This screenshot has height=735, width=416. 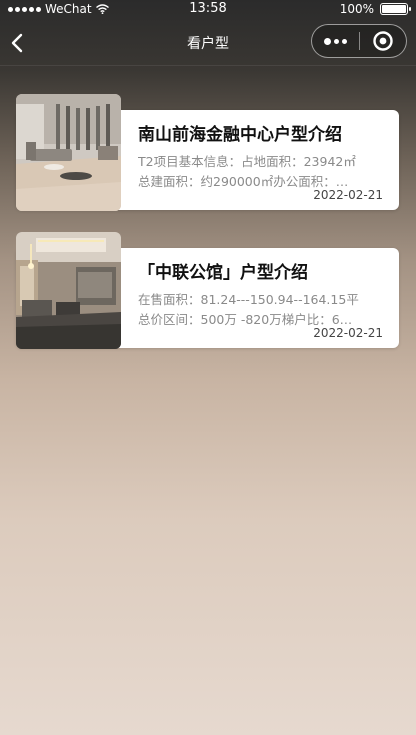 I want to click on more-dots-icon, so click(x=327, y=41).